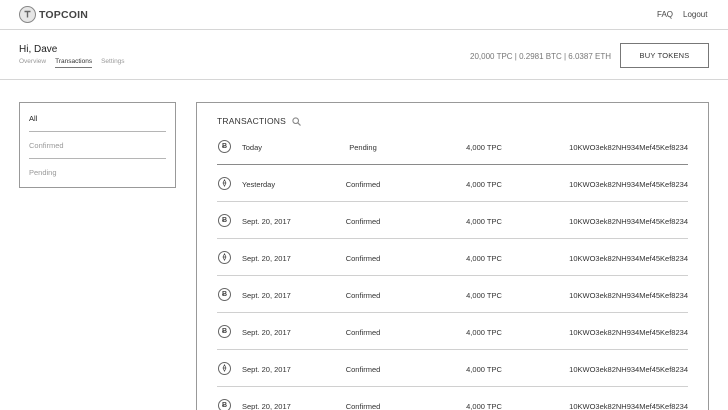  I want to click on buy-tokens-button: BUY TOKENS, so click(664, 55).